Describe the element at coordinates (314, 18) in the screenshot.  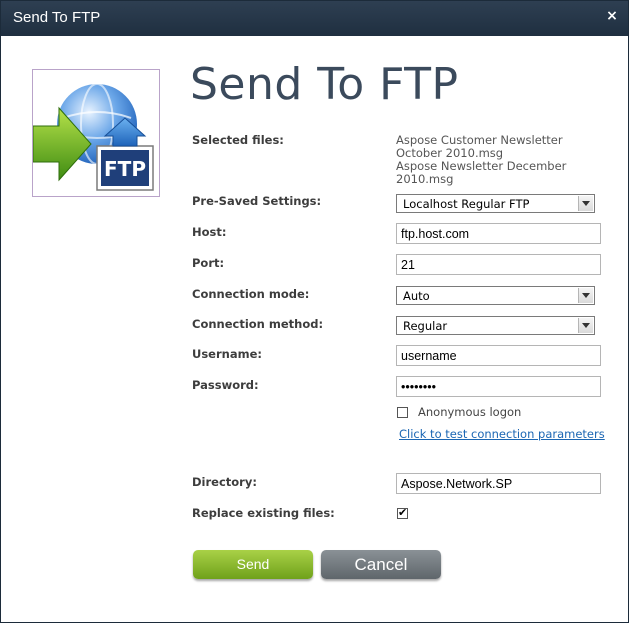
I see `title-bar: Send To FTP ×` at that location.